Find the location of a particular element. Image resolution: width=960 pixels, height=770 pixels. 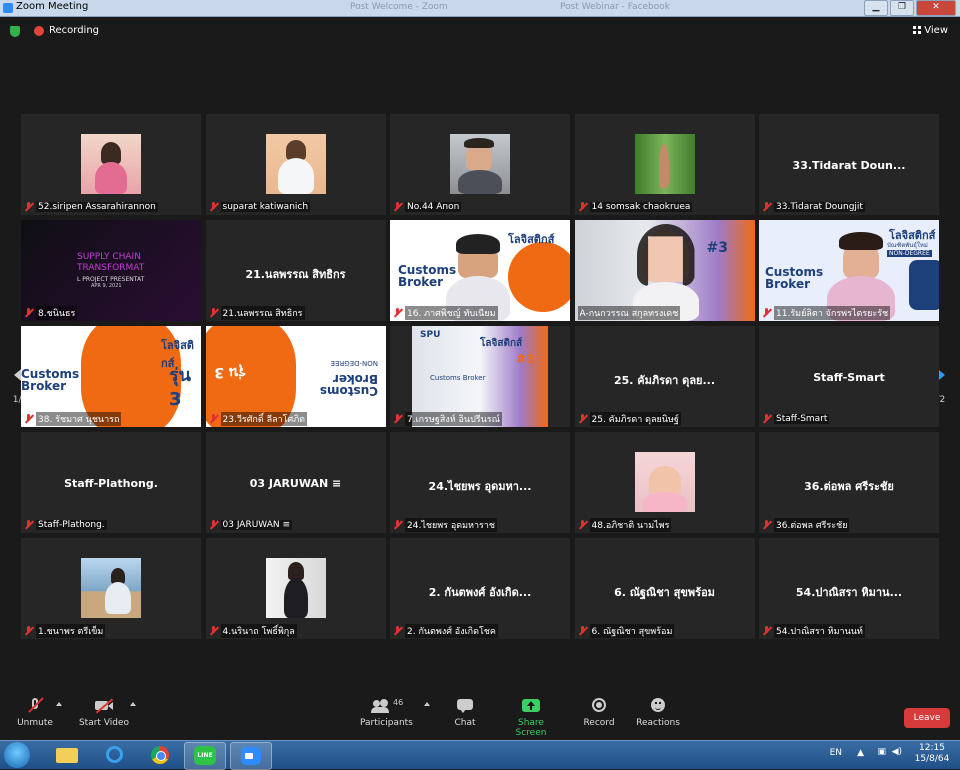

participant-tile: 03 JARUWAN ≡ 03 JARUWAN ≡ is located at coordinates (295, 482).